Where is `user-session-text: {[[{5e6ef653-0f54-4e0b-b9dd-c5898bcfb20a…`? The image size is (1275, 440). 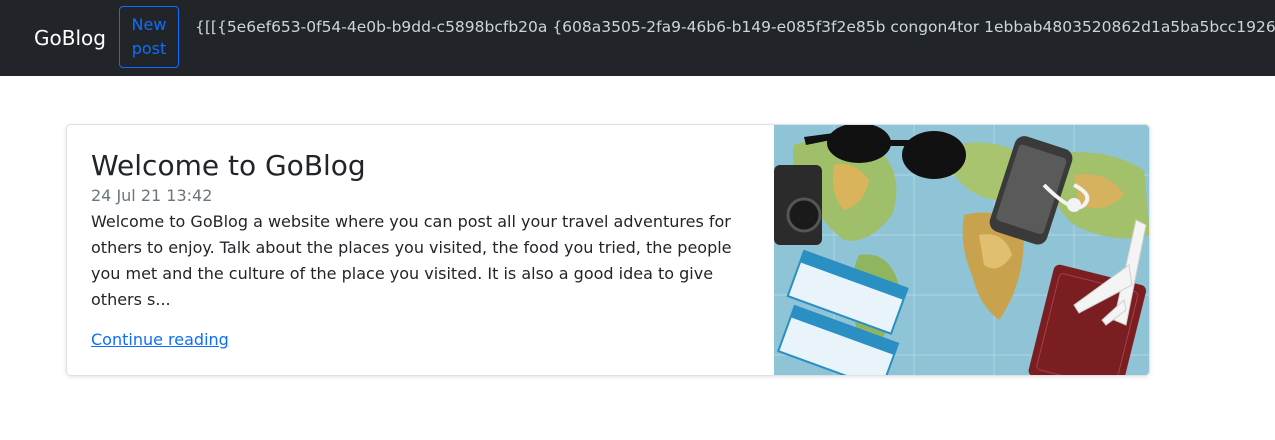 user-session-text: {[[{5e6ef653-0f54-4e0b-b9dd-c5898bcfb20a… is located at coordinates (735, 27).